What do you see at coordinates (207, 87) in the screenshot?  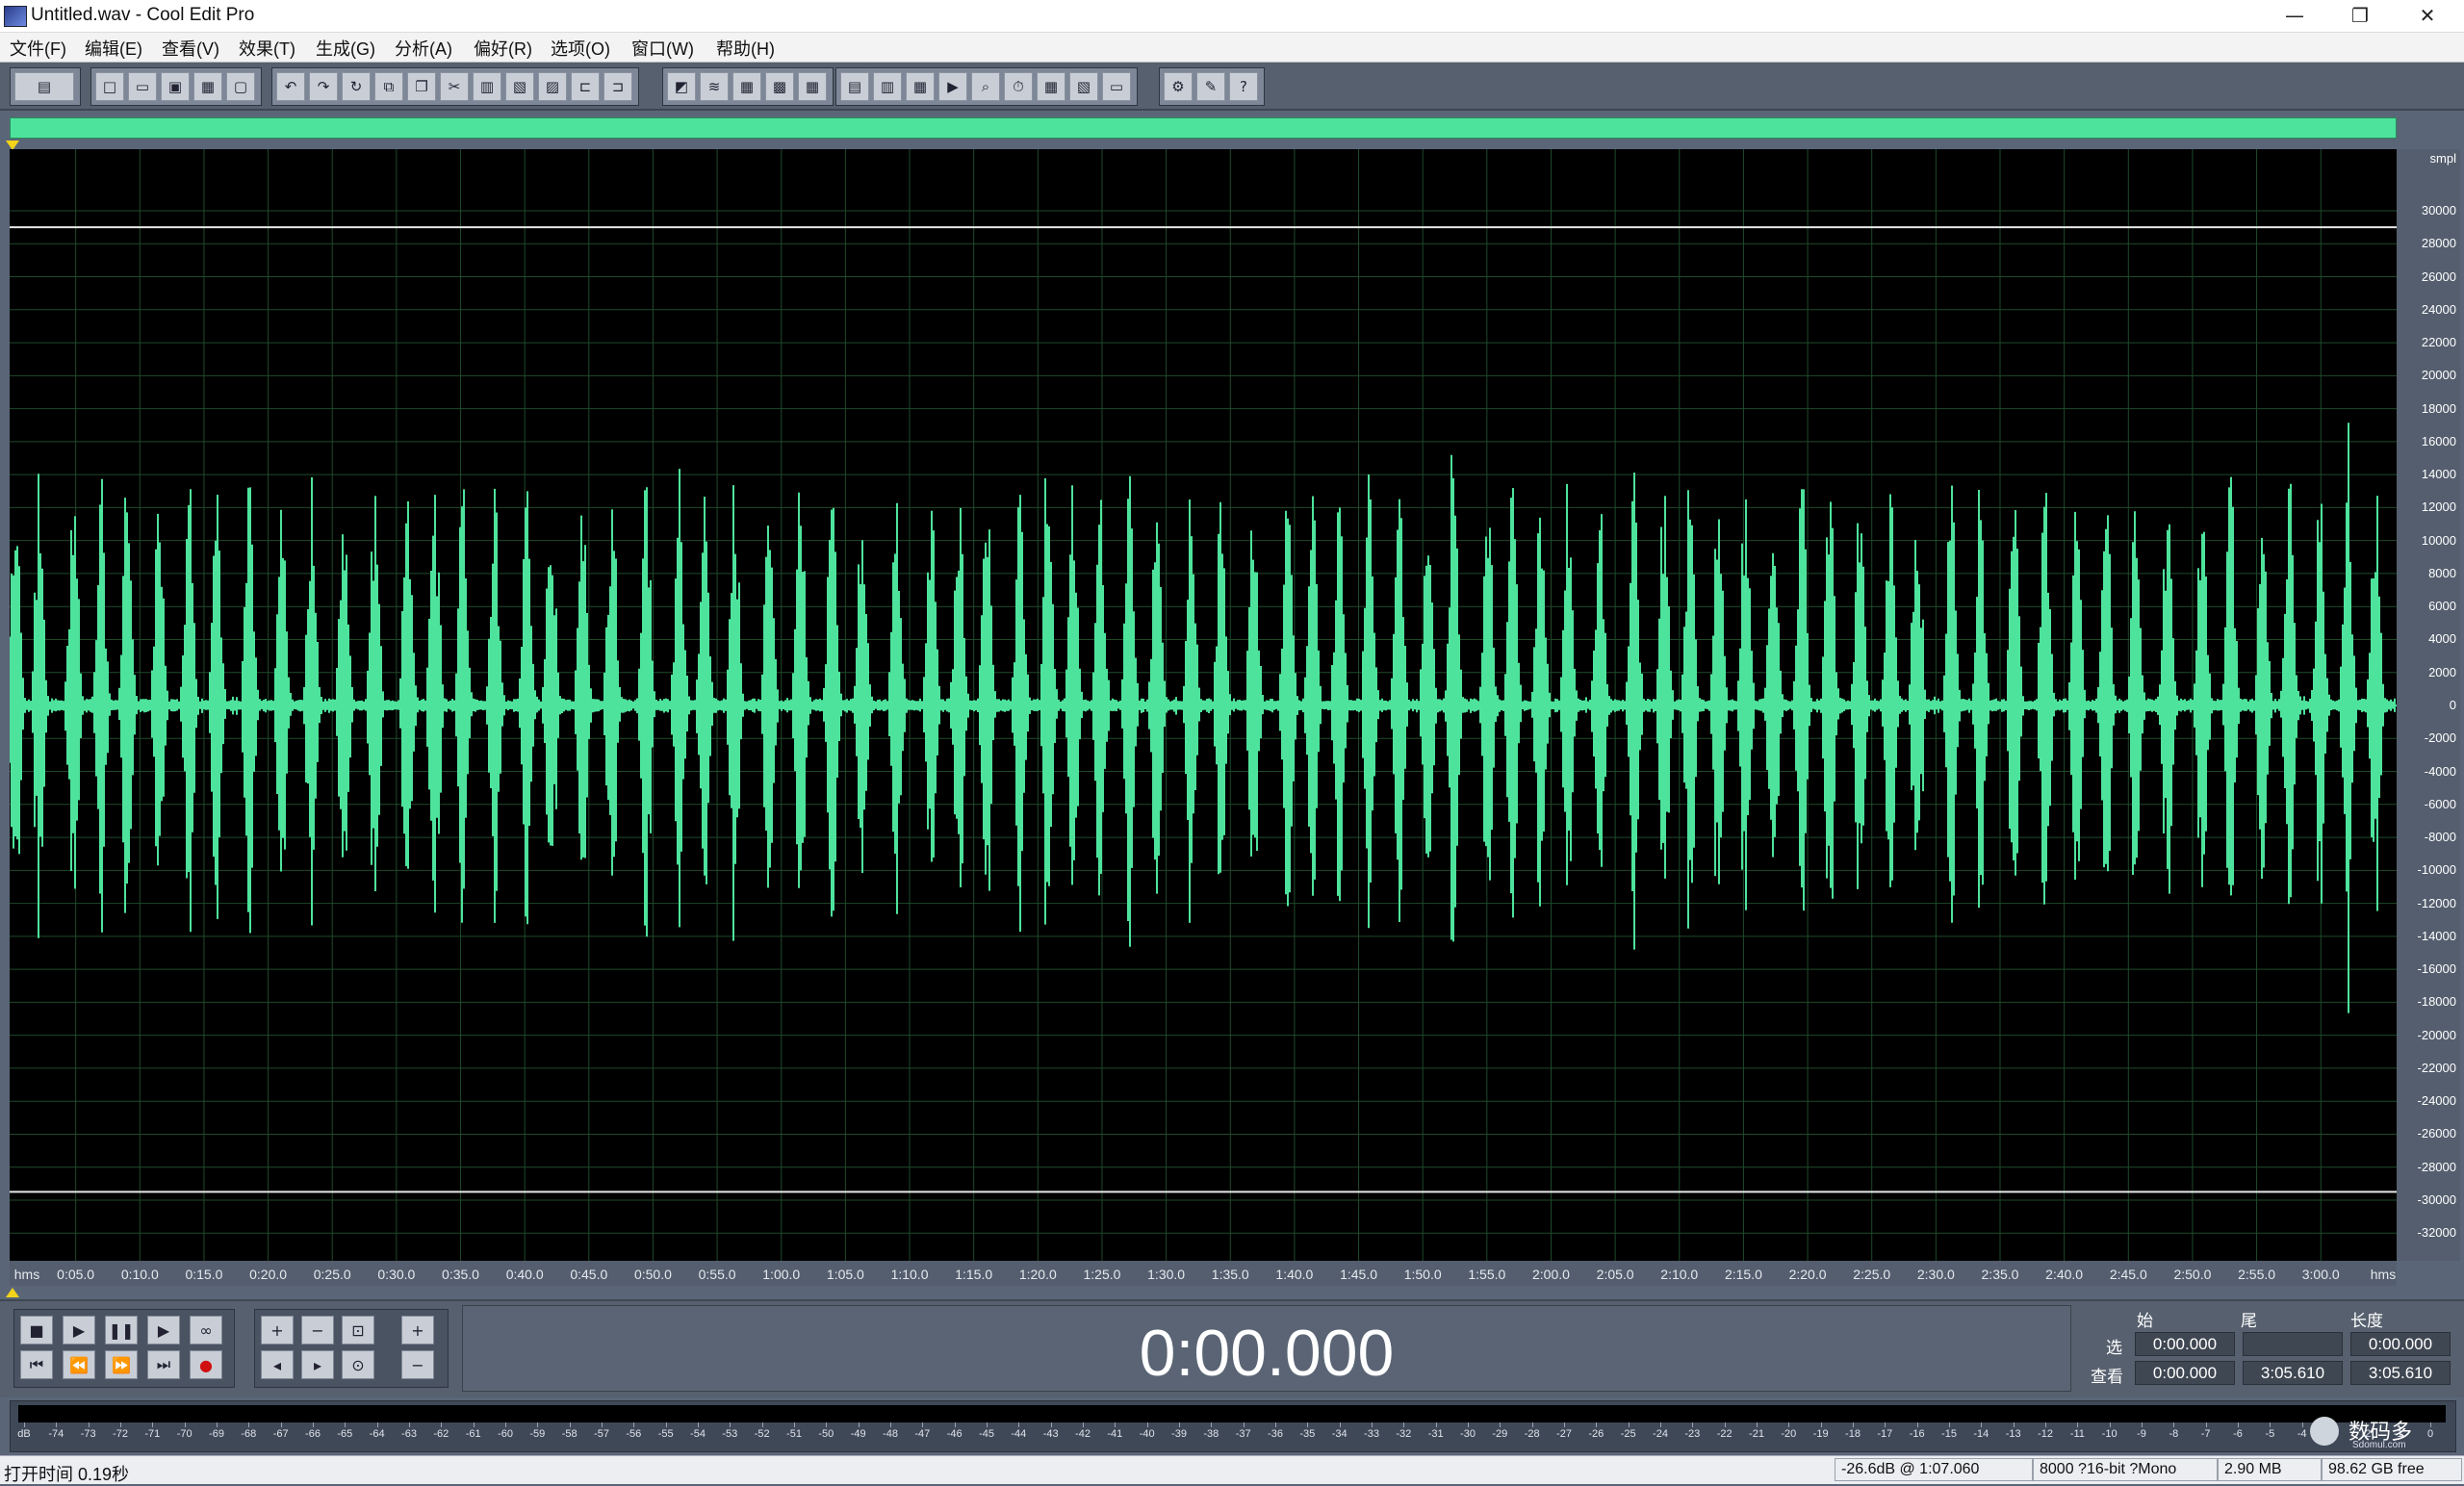 I see `save-as-icon: ▦` at bounding box center [207, 87].